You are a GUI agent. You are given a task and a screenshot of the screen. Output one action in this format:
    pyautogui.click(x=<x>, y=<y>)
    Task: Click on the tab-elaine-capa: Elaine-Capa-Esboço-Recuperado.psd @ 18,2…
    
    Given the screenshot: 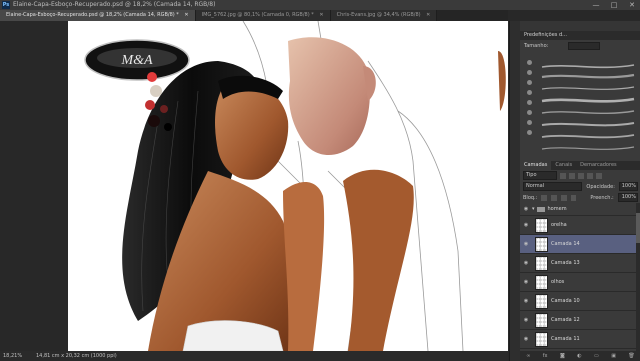 What is the action you would take?
    pyautogui.click(x=98, y=15)
    